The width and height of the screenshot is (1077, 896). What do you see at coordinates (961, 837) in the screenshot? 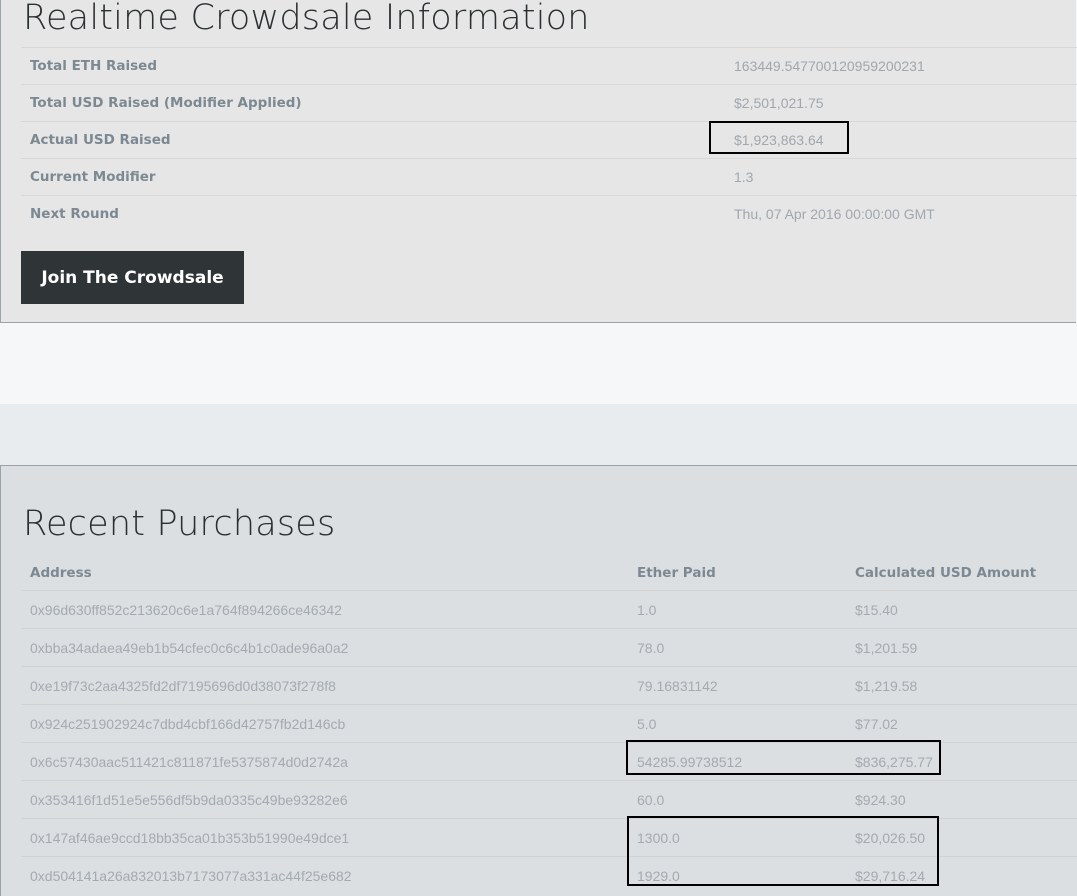
I see `purchase-usd: $20,026.50` at bounding box center [961, 837].